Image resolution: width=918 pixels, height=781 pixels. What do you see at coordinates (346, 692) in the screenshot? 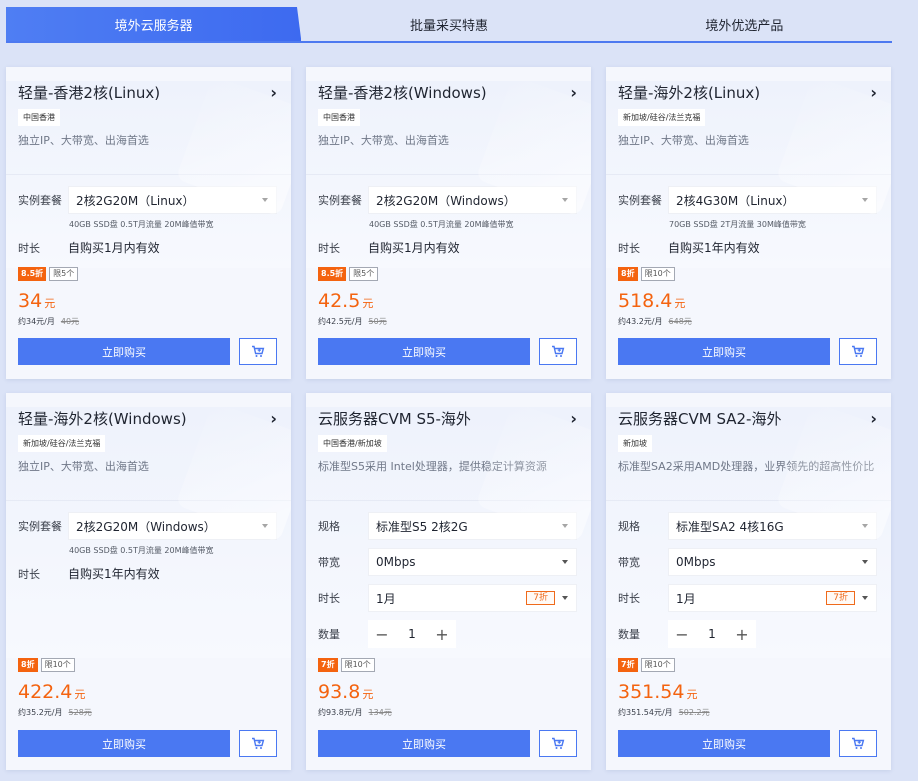
I see `price: 93.8 元` at bounding box center [346, 692].